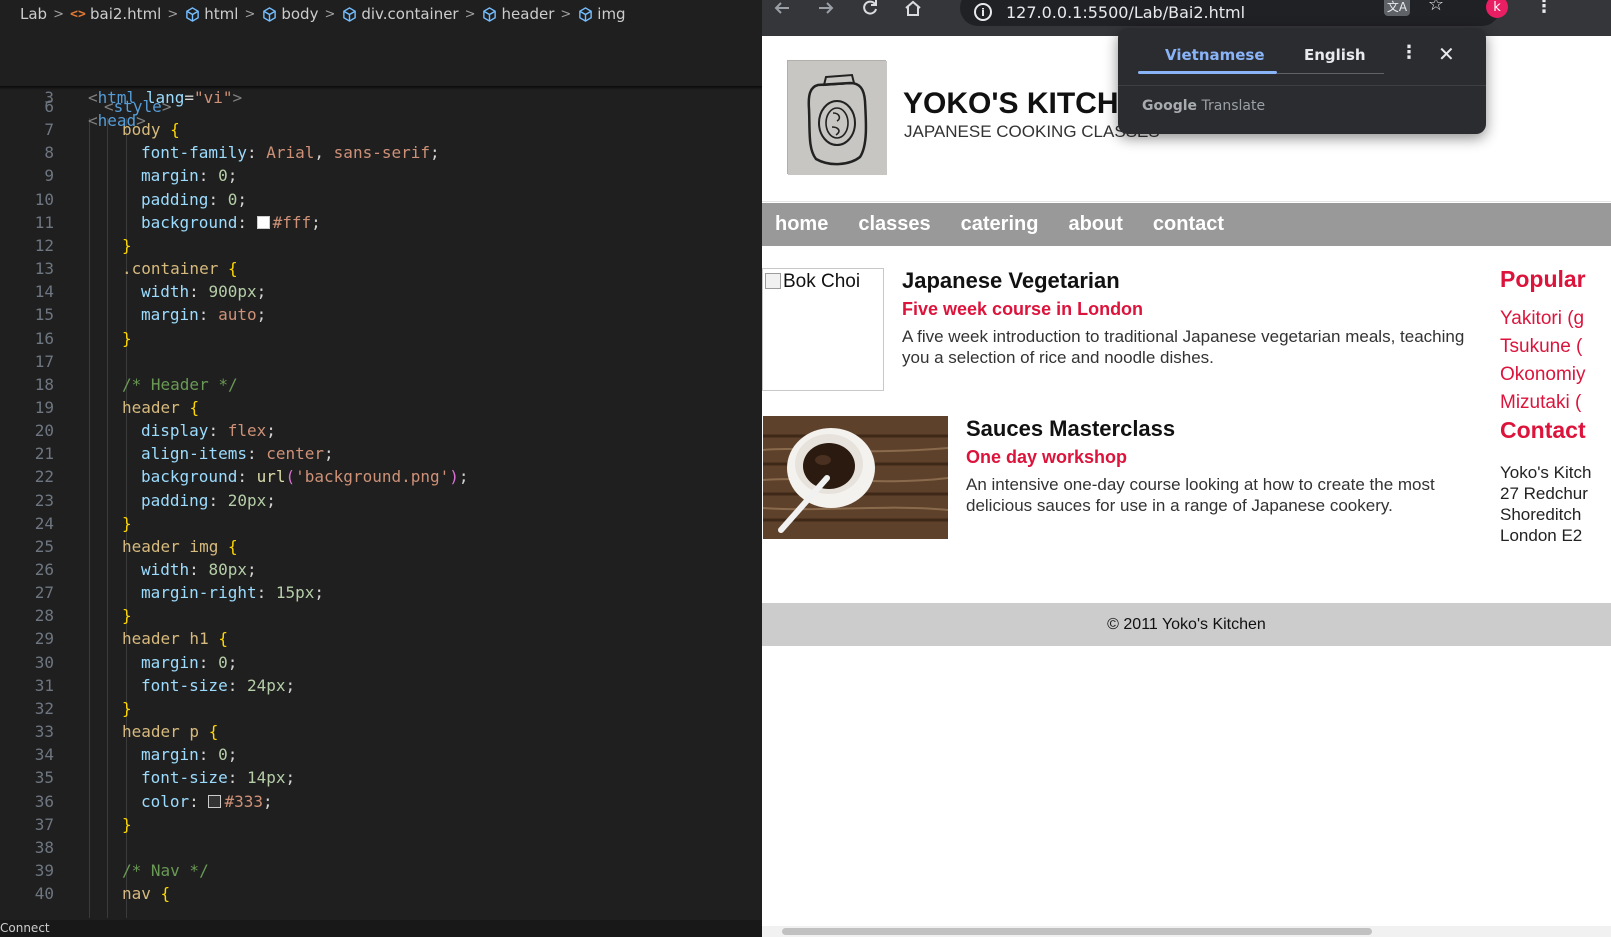 The height and width of the screenshot is (937, 1611). Describe the element at coordinates (381, 685) in the screenshot. I see `code-line: 31 font-size: 24px;` at that location.